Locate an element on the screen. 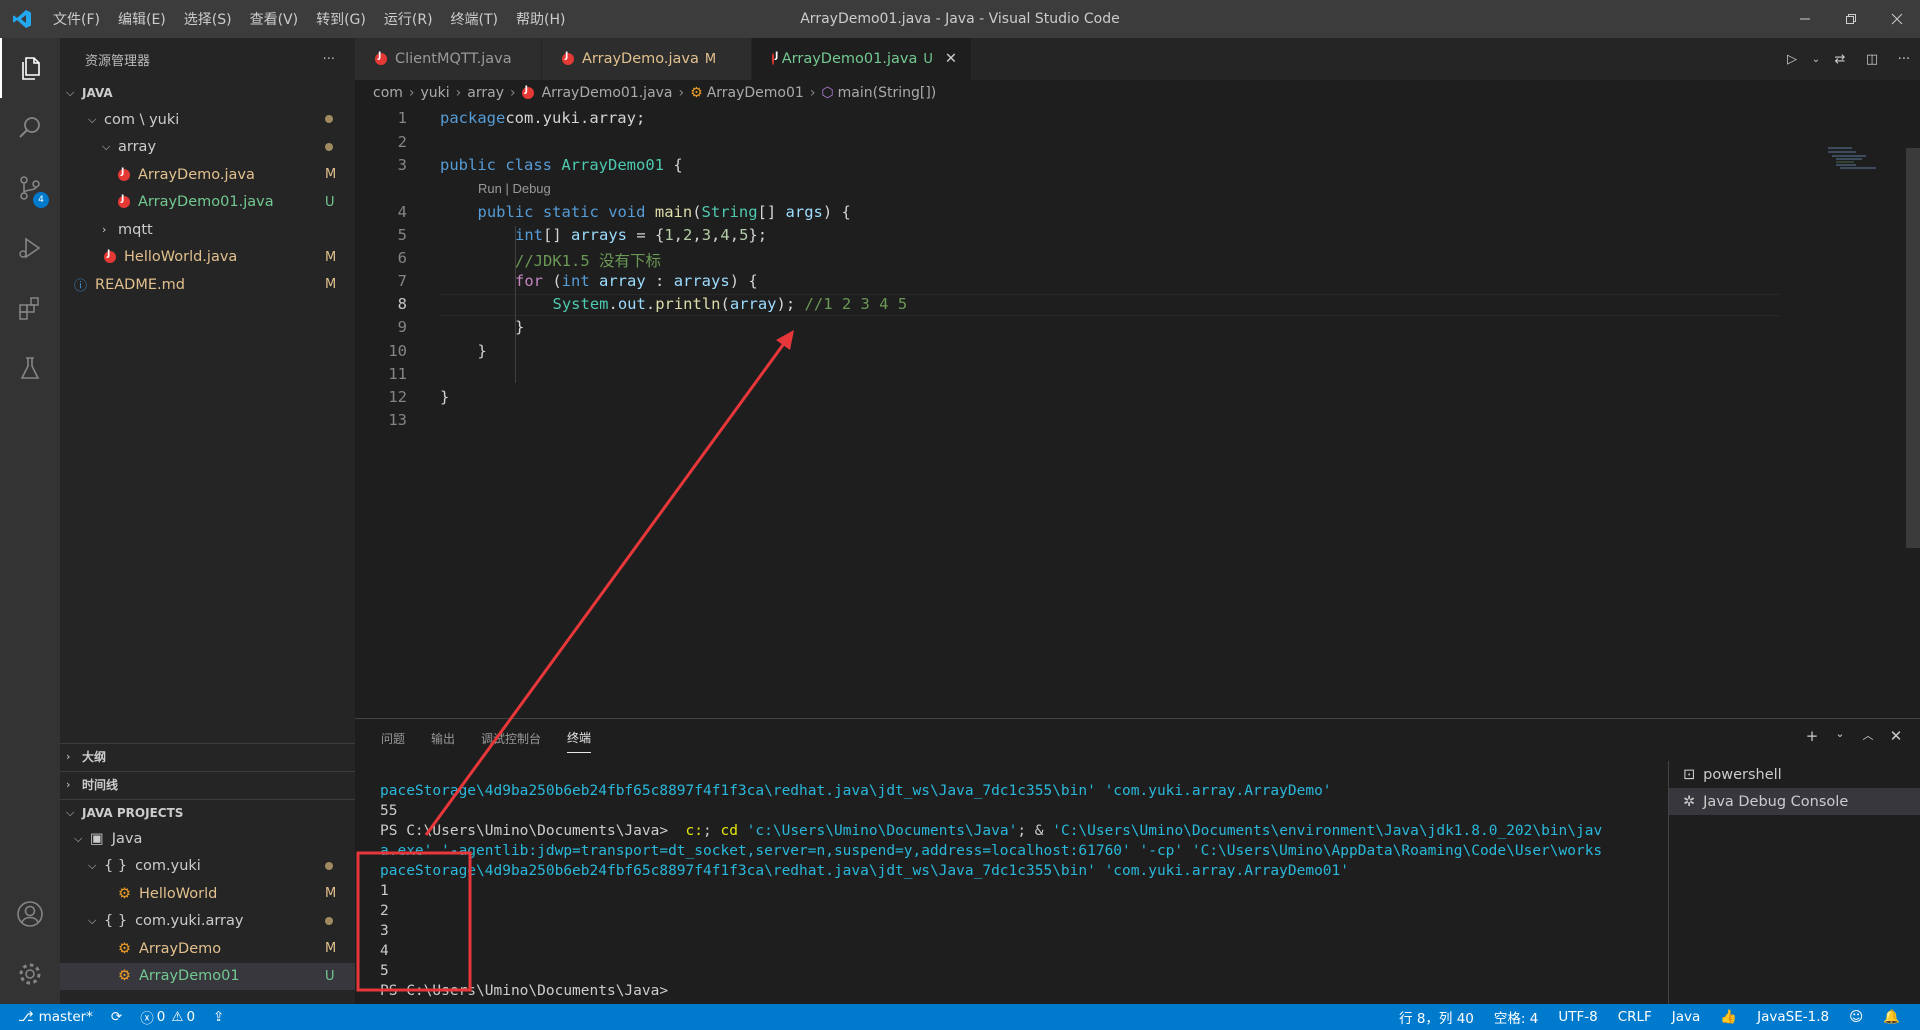 Image resolution: width=1920 pixels, height=1030 pixels. breadcrumb-item: com is located at coordinates (388, 93).